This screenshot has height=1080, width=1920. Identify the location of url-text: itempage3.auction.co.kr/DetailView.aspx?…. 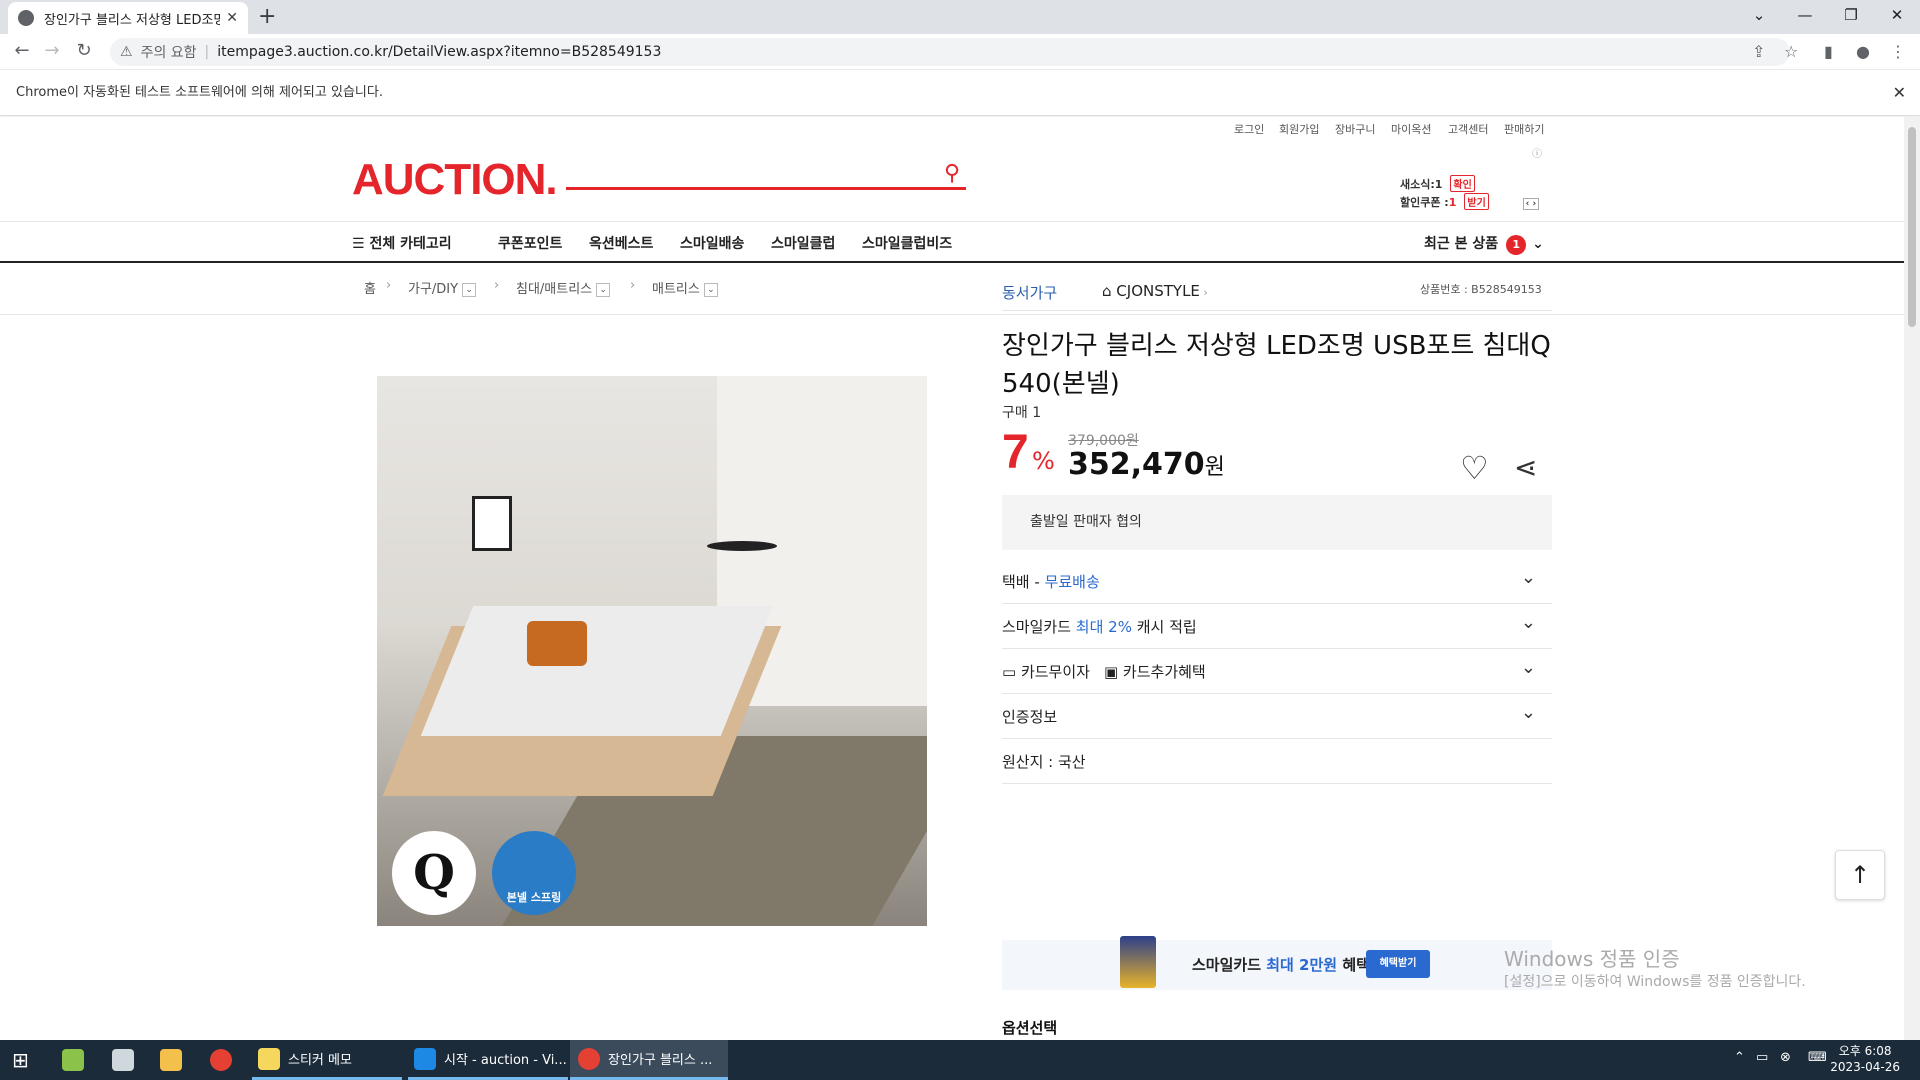
(439, 52).